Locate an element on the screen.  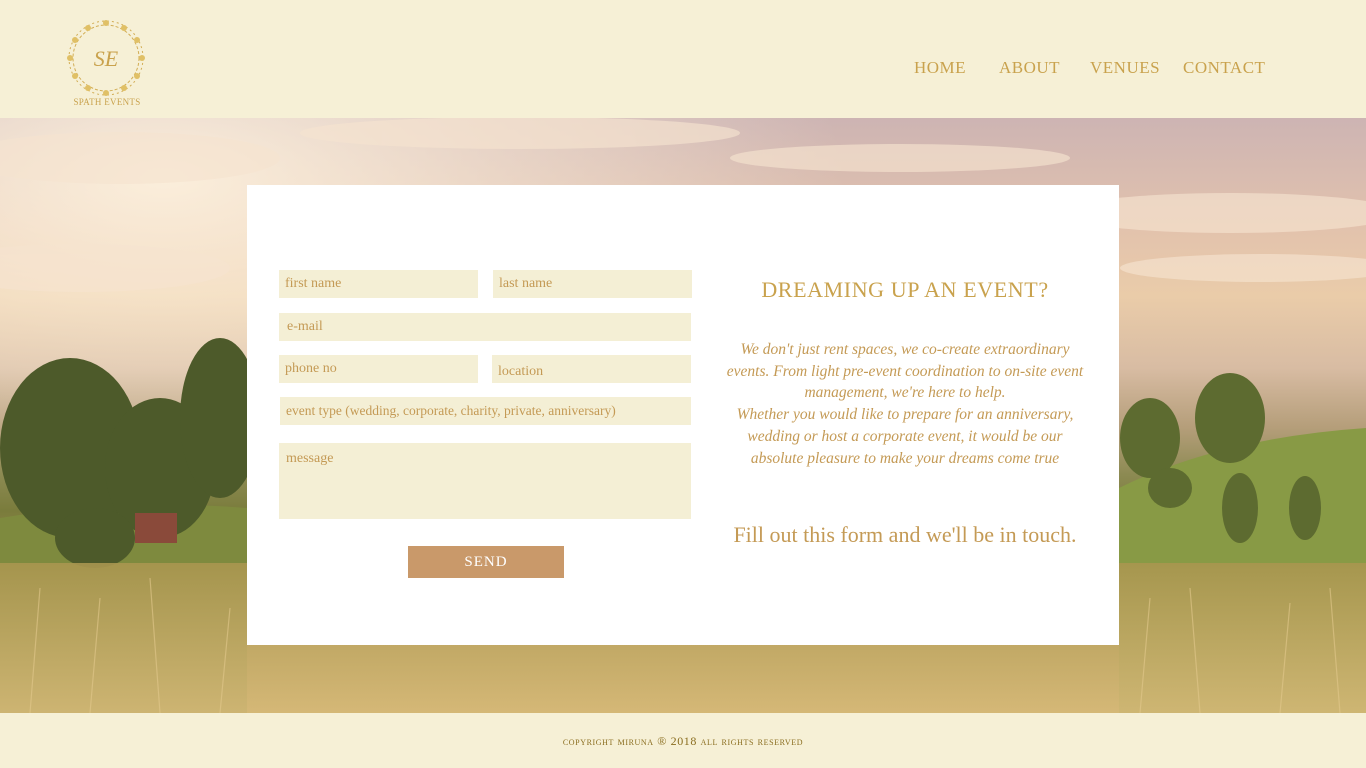
nav-about-link: ABOUT is located at coordinates (1029, 68).